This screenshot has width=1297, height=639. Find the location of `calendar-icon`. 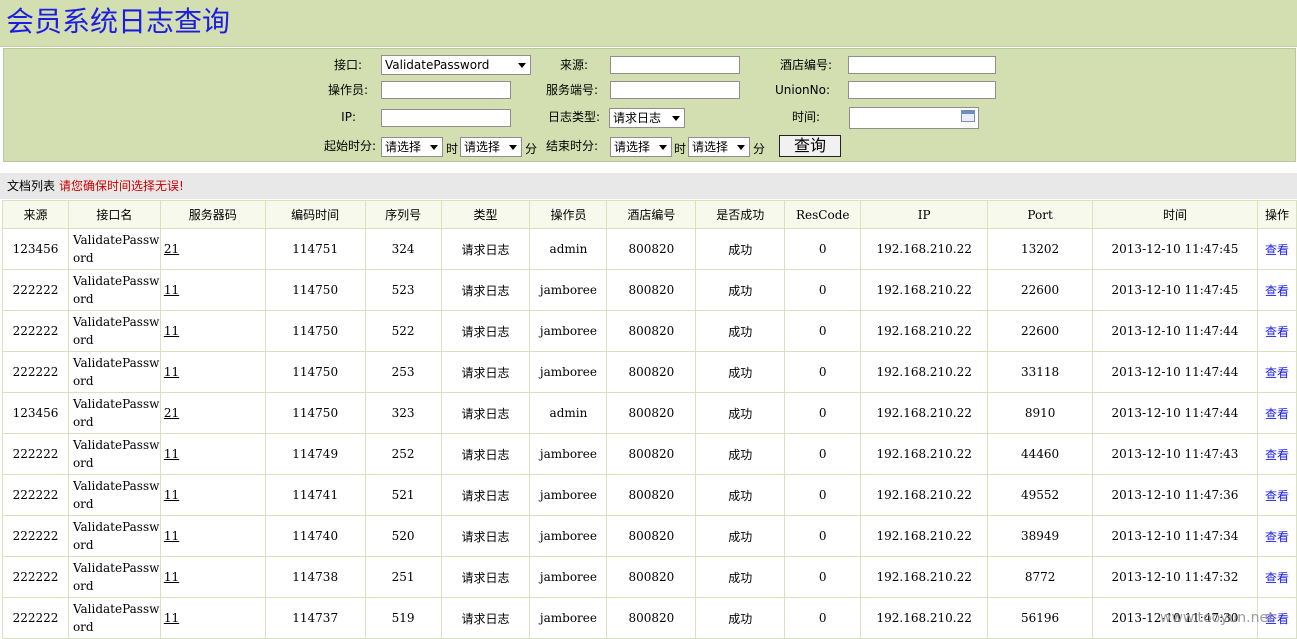

calendar-icon is located at coordinates (968, 116).